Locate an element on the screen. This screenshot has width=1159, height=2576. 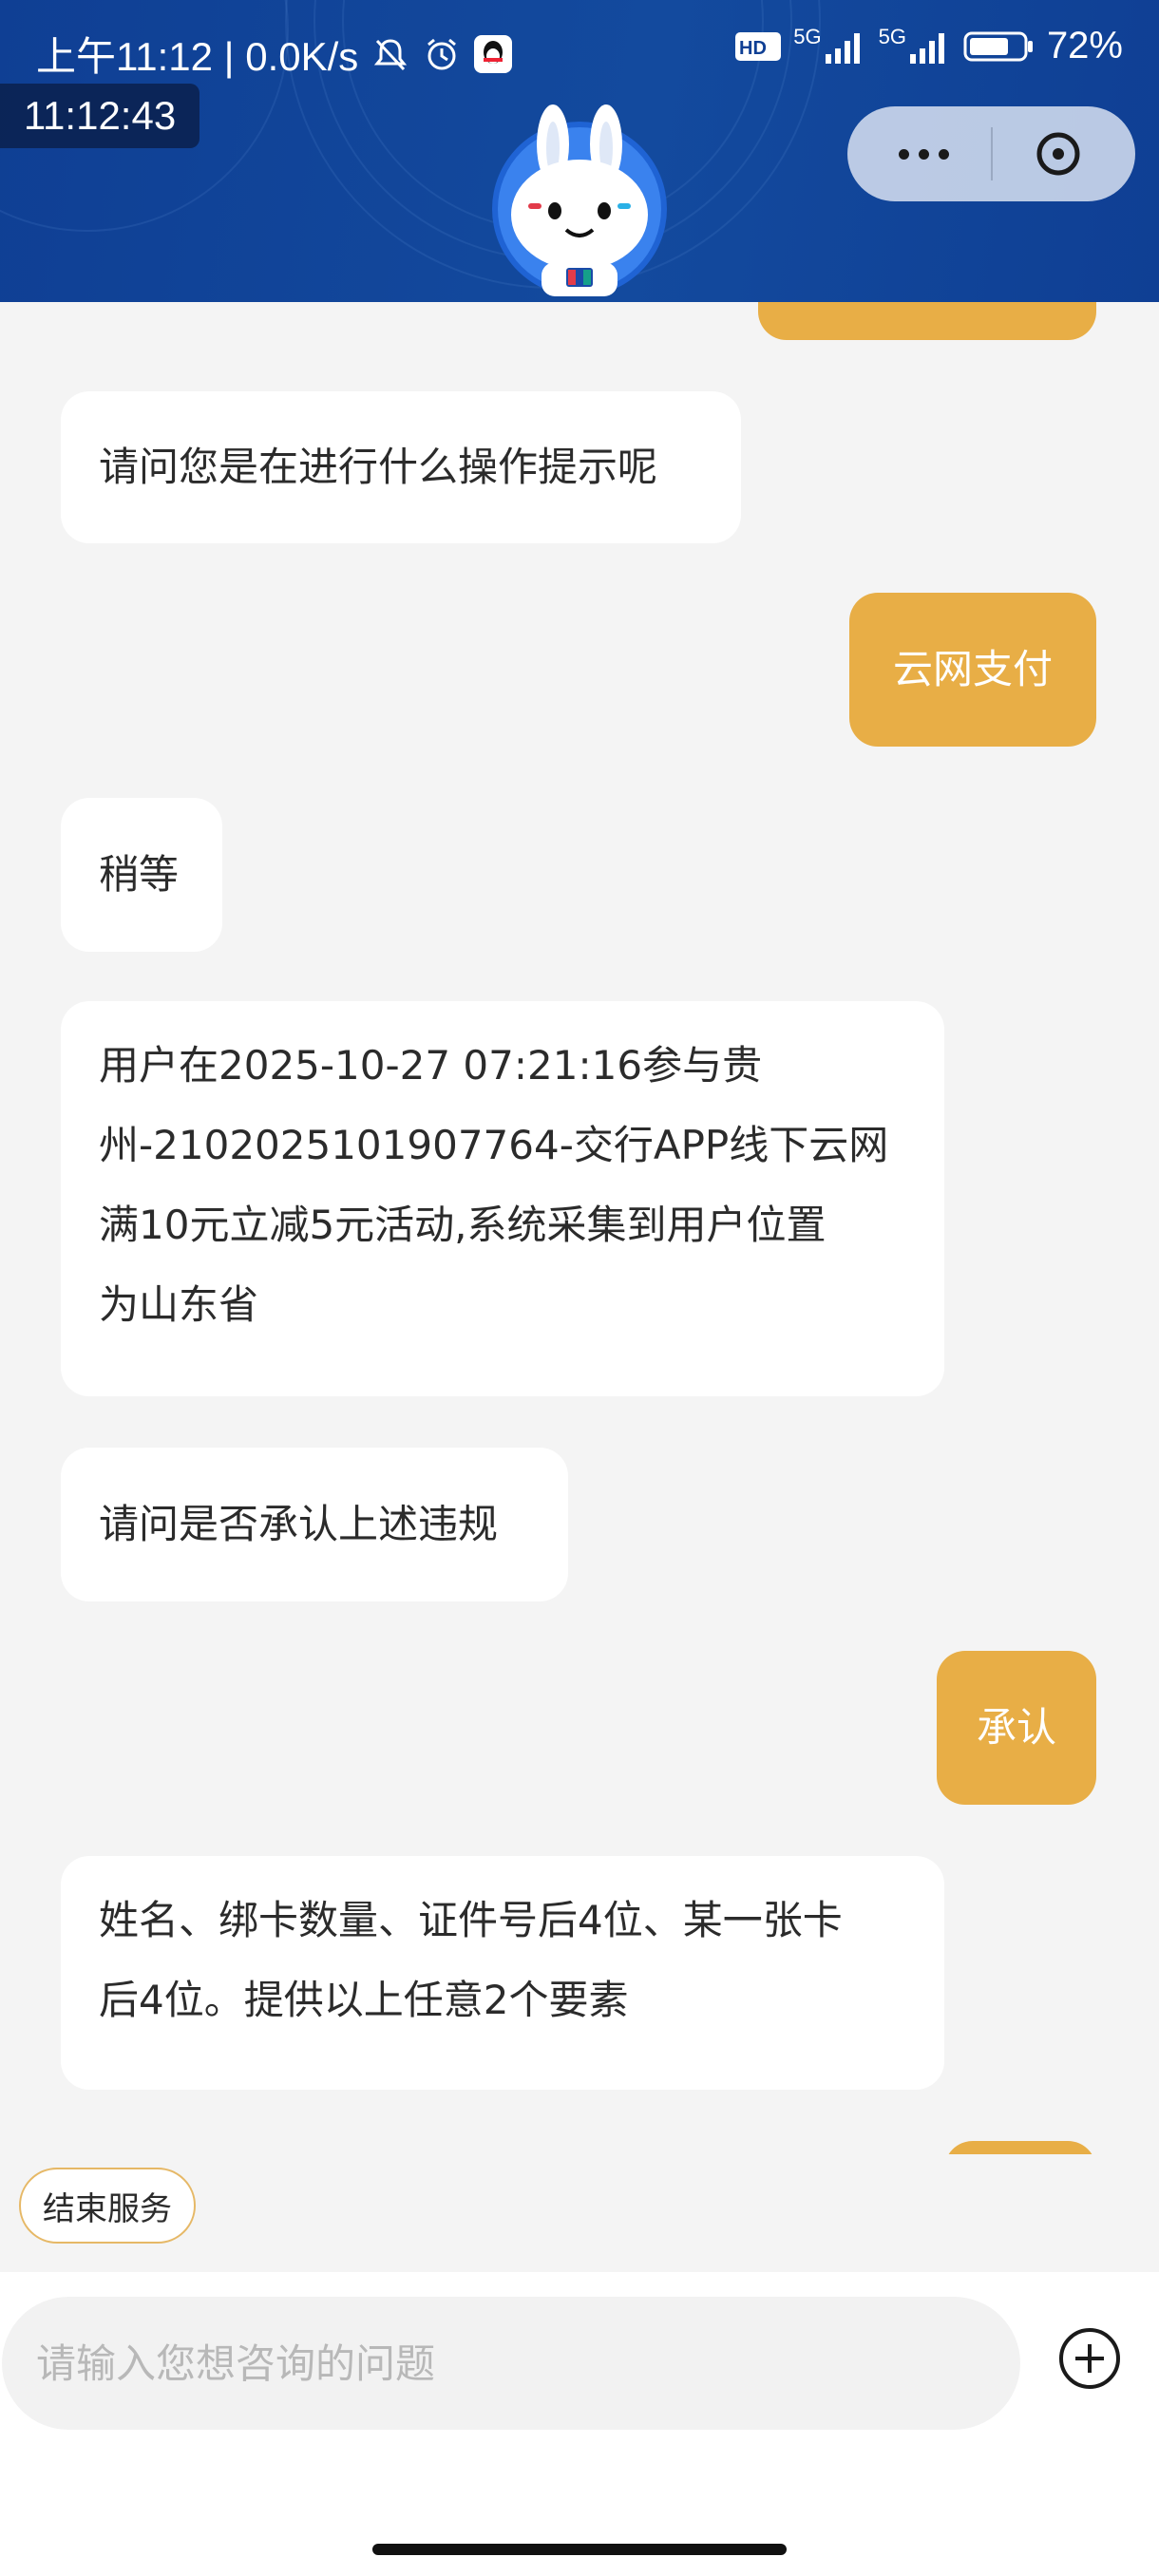
message-input is located at coordinates (511, 2363).